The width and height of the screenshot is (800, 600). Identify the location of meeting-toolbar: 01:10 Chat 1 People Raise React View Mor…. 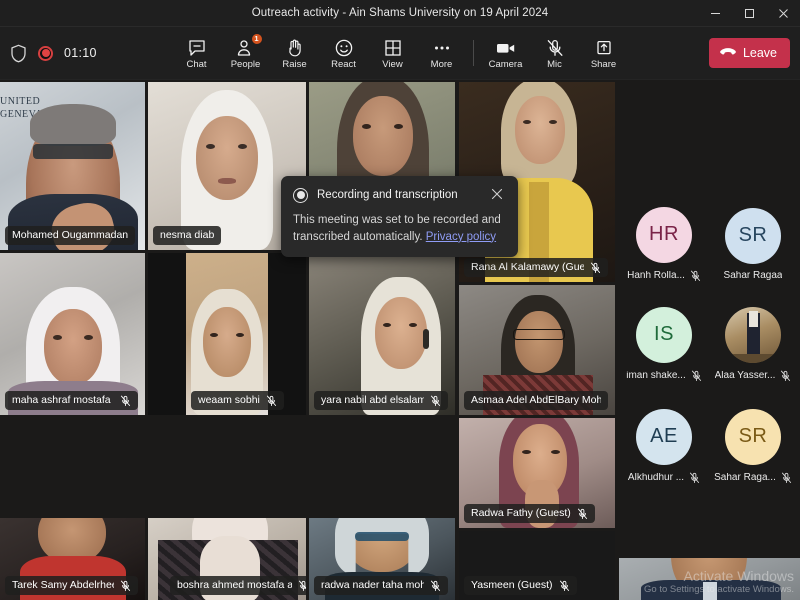
(400, 53).